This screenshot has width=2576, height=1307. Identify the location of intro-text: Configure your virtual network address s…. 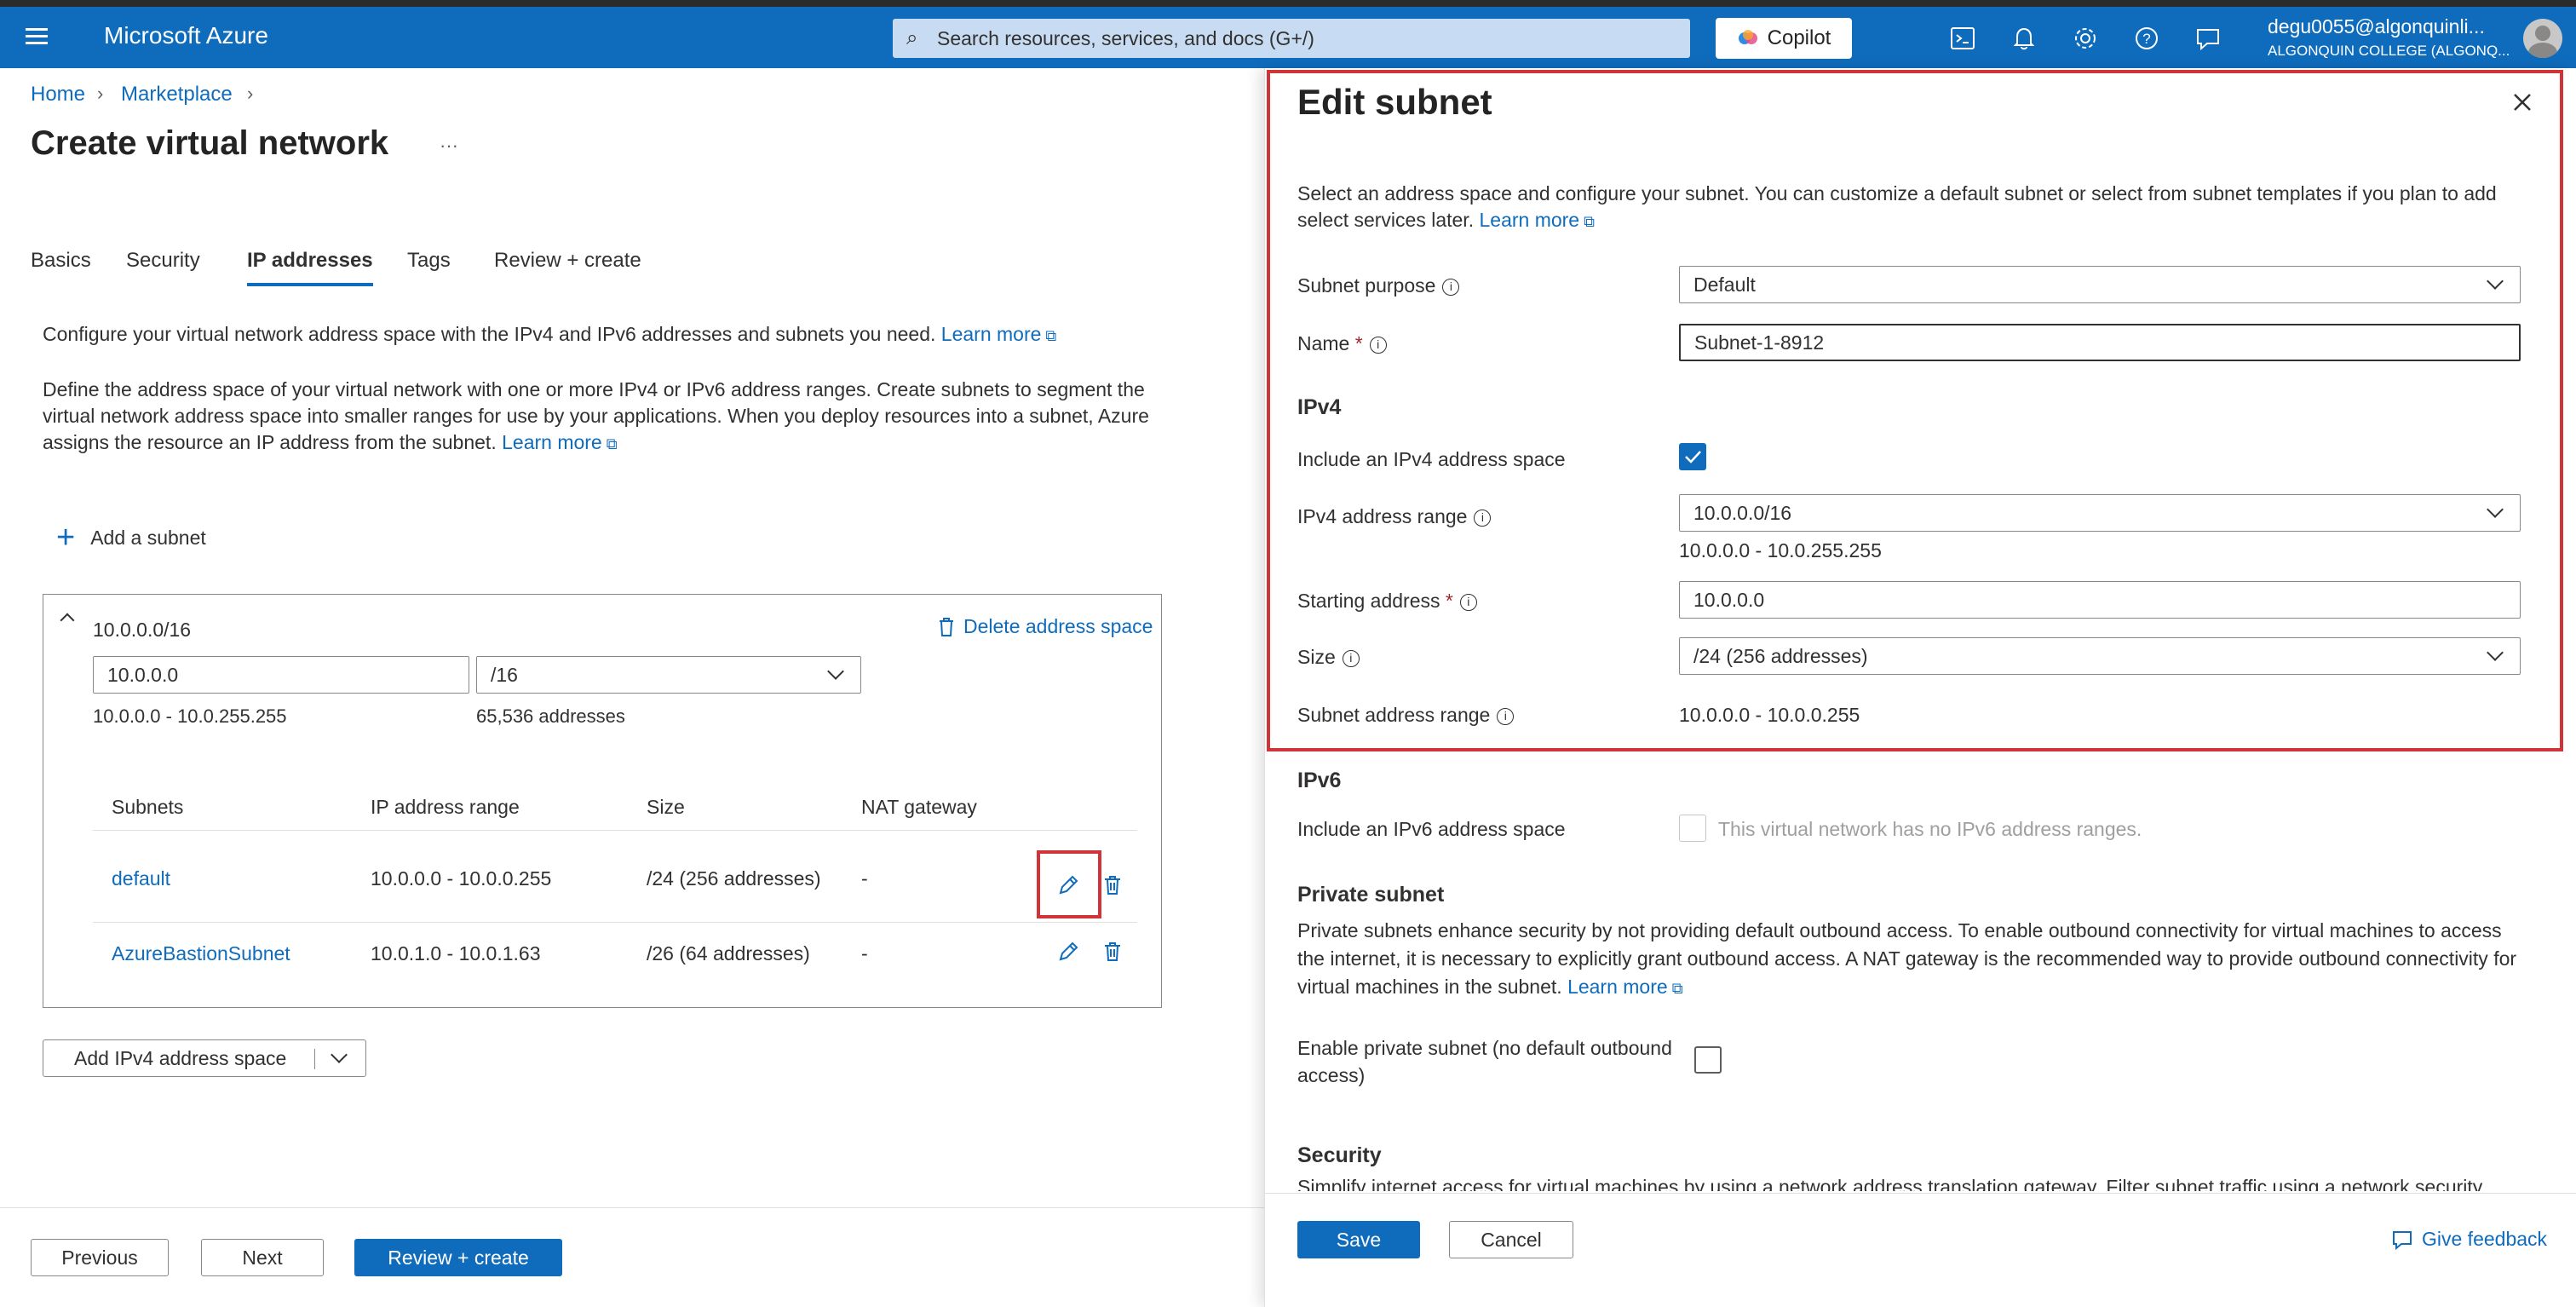
(614, 335).